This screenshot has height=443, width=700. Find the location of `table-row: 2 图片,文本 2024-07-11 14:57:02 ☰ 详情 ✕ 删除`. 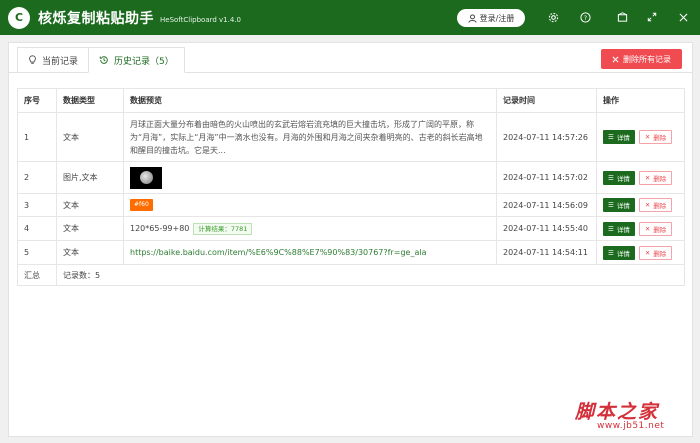

table-row: 2 图片,文本 2024-07-11 14:57:02 ☰ 详情 ✕ 删除 is located at coordinates (351, 177).